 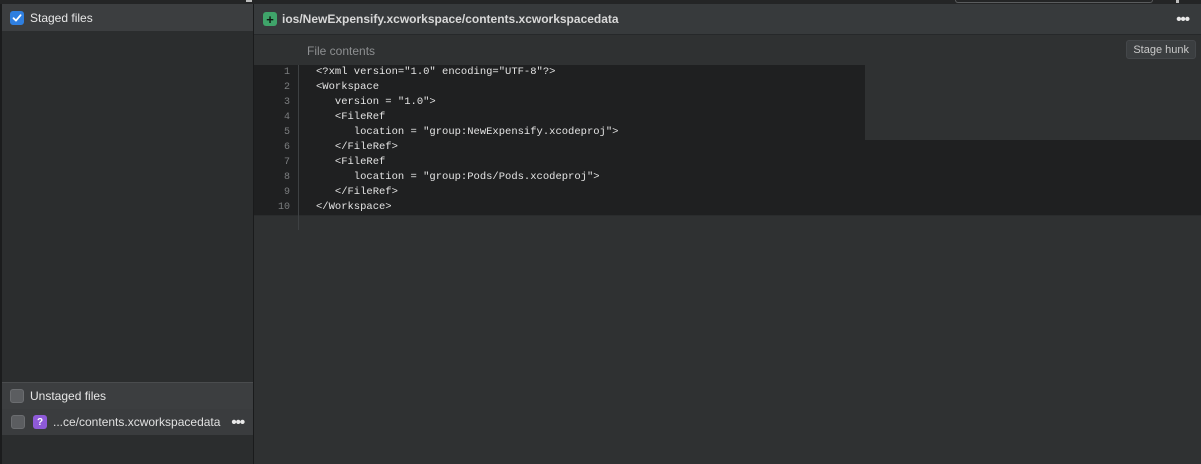 What do you see at coordinates (727, 50) in the screenshot?
I see `hunk-header: File contents Stage hunk` at bounding box center [727, 50].